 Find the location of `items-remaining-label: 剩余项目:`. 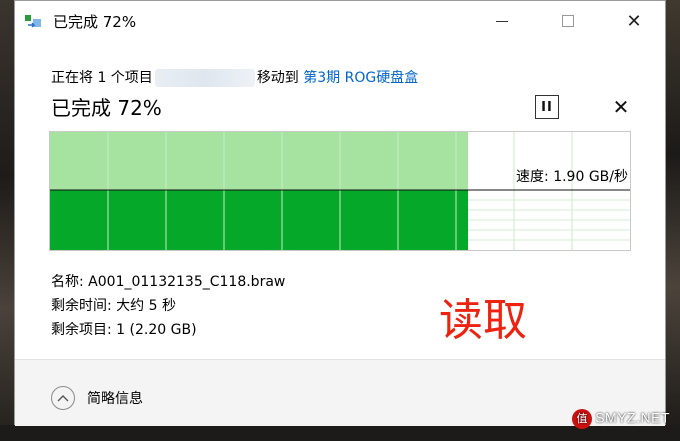

items-remaining-label: 剩余项目: is located at coordinates (81, 330).